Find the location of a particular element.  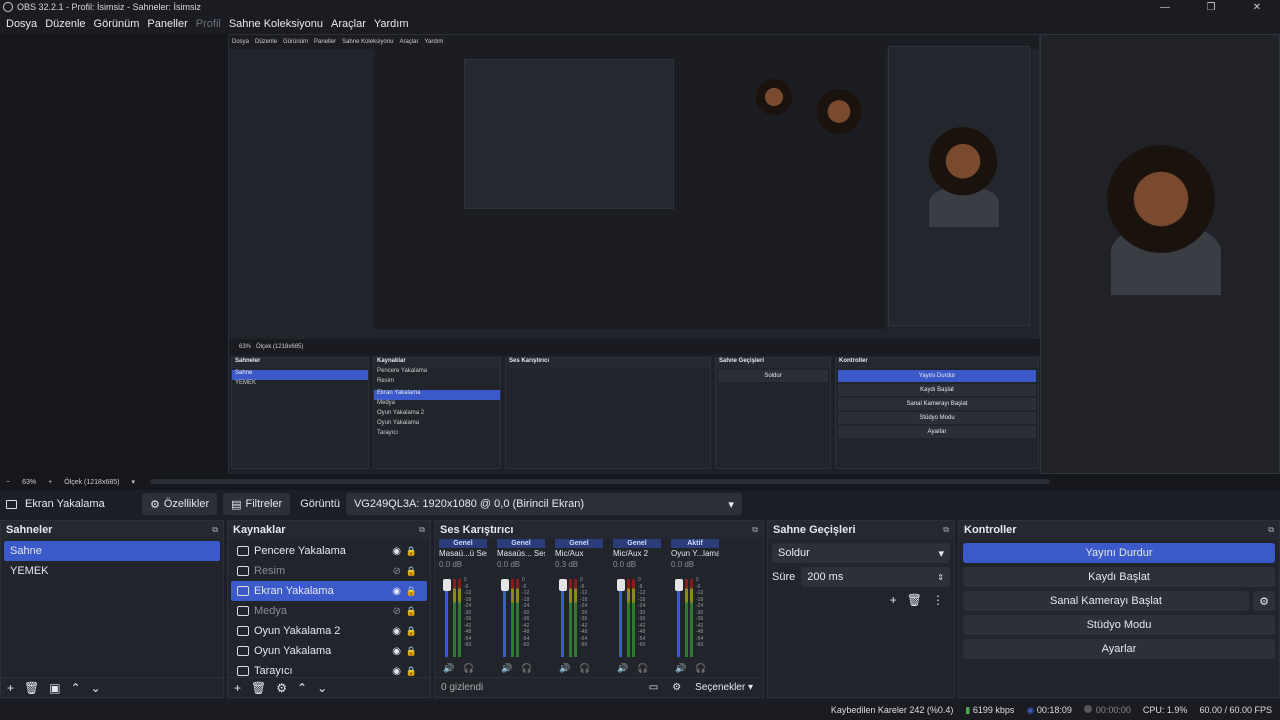

more-icon: ⋮ is located at coordinates (938, 600).